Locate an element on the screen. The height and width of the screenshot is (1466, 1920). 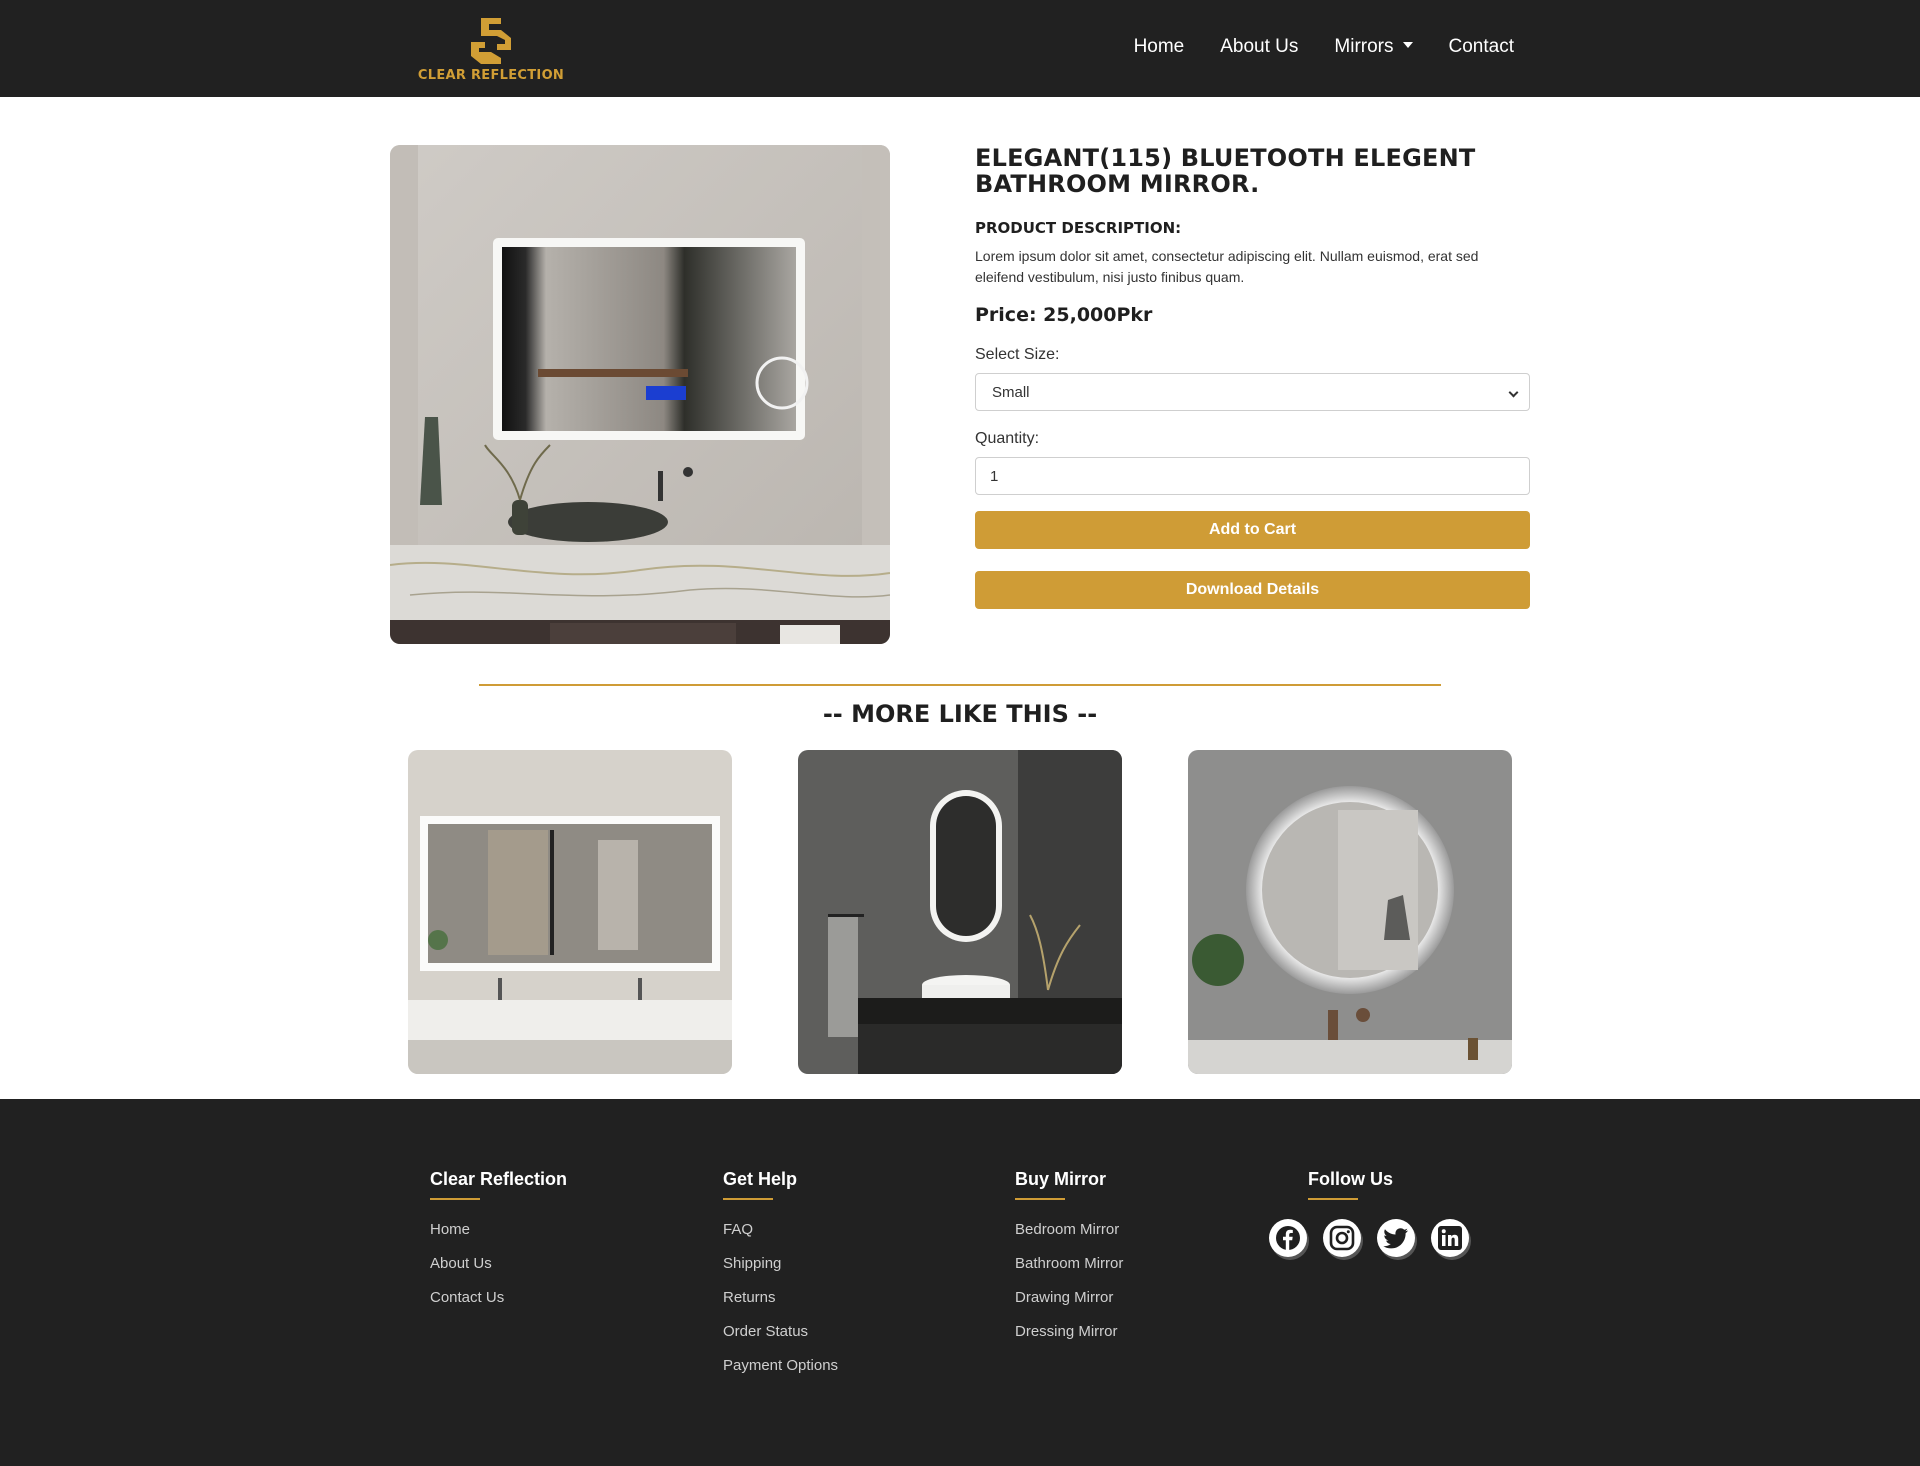
instagram-link is located at coordinates (1342, 1238).